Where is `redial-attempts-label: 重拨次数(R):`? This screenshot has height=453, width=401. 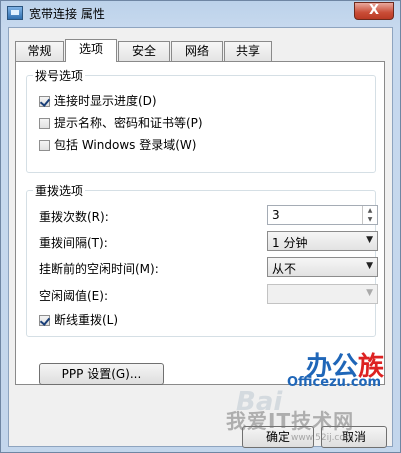
redial-attempts-label: 重拨次数(R): is located at coordinates (74, 217).